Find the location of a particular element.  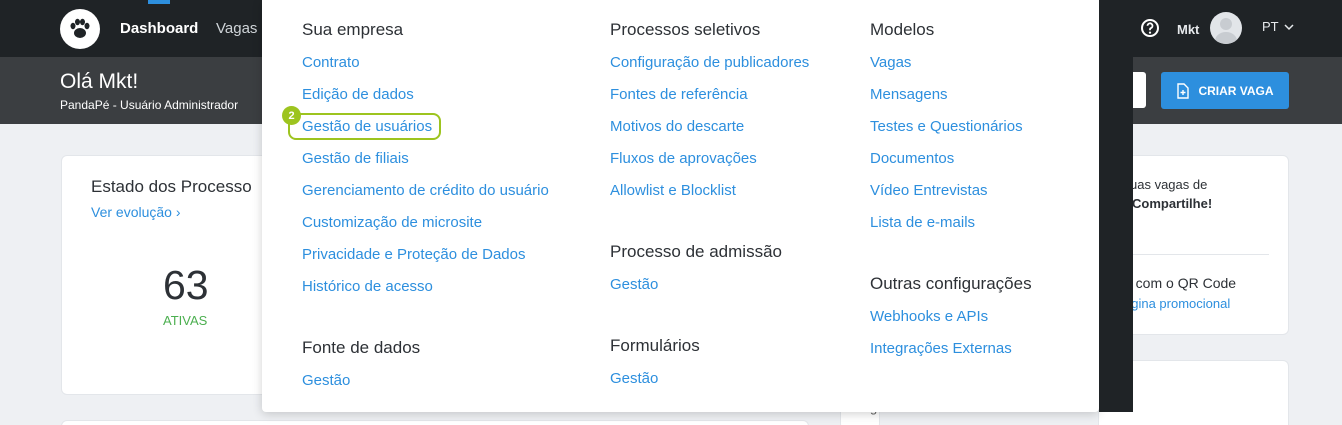

menu-modelos-vagas: Vagas is located at coordinates (890, 62).